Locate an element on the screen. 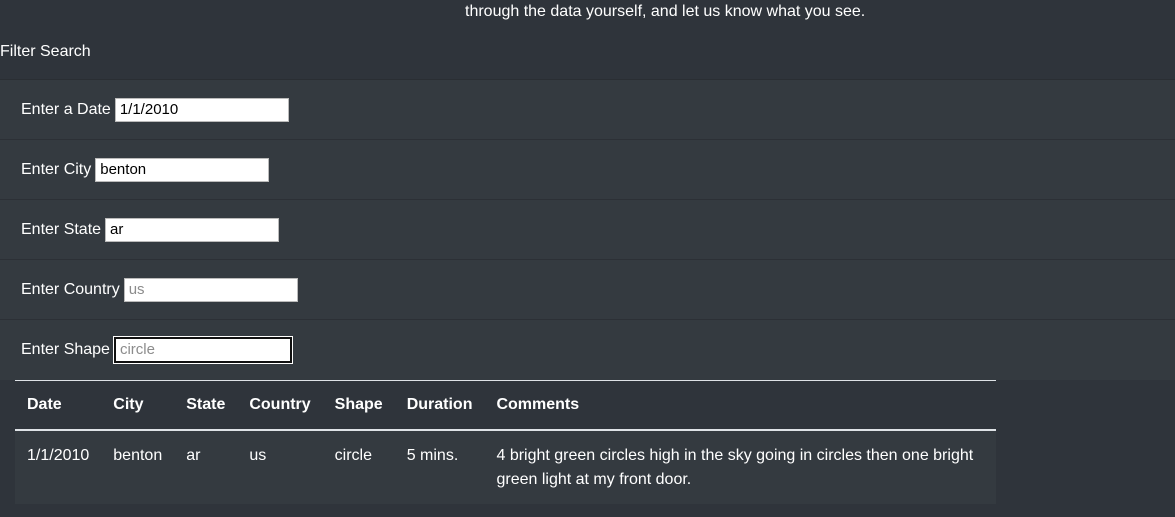 This screenshot has height=517, width=1175. header-duration: Duration is located at coordinates (439, 405).